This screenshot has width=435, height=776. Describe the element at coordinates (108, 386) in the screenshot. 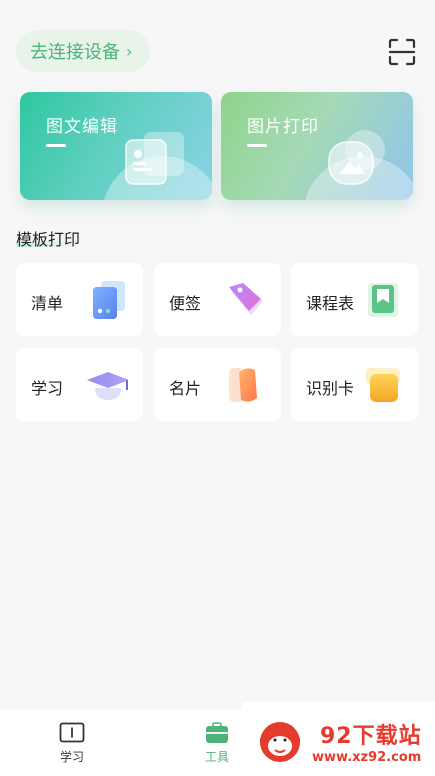

I see `graduation-cap-icon` at that location.